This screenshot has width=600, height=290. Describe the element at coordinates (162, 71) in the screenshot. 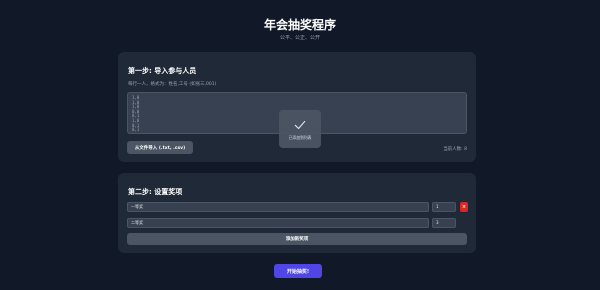

I see `step1-title: 第一步: 导入参与人员` at that location.